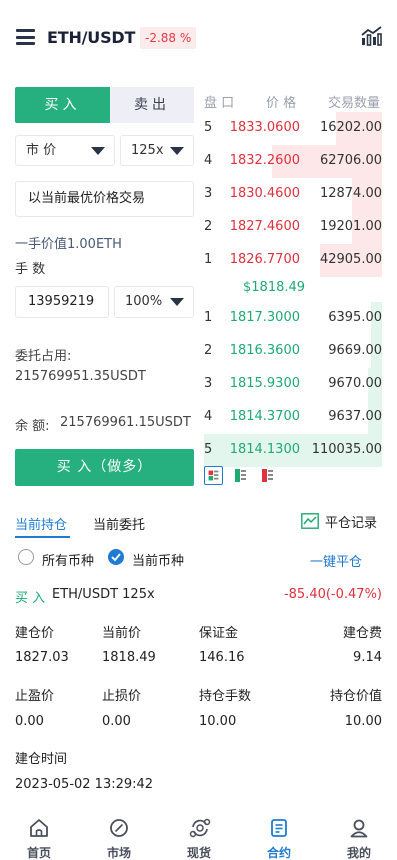 The width and height of the screenshot is (397, 860). What do you see at coordinates (119, 835) in the screenshot?
I see `nav-market: 市场` at bounding box center [119, 835].